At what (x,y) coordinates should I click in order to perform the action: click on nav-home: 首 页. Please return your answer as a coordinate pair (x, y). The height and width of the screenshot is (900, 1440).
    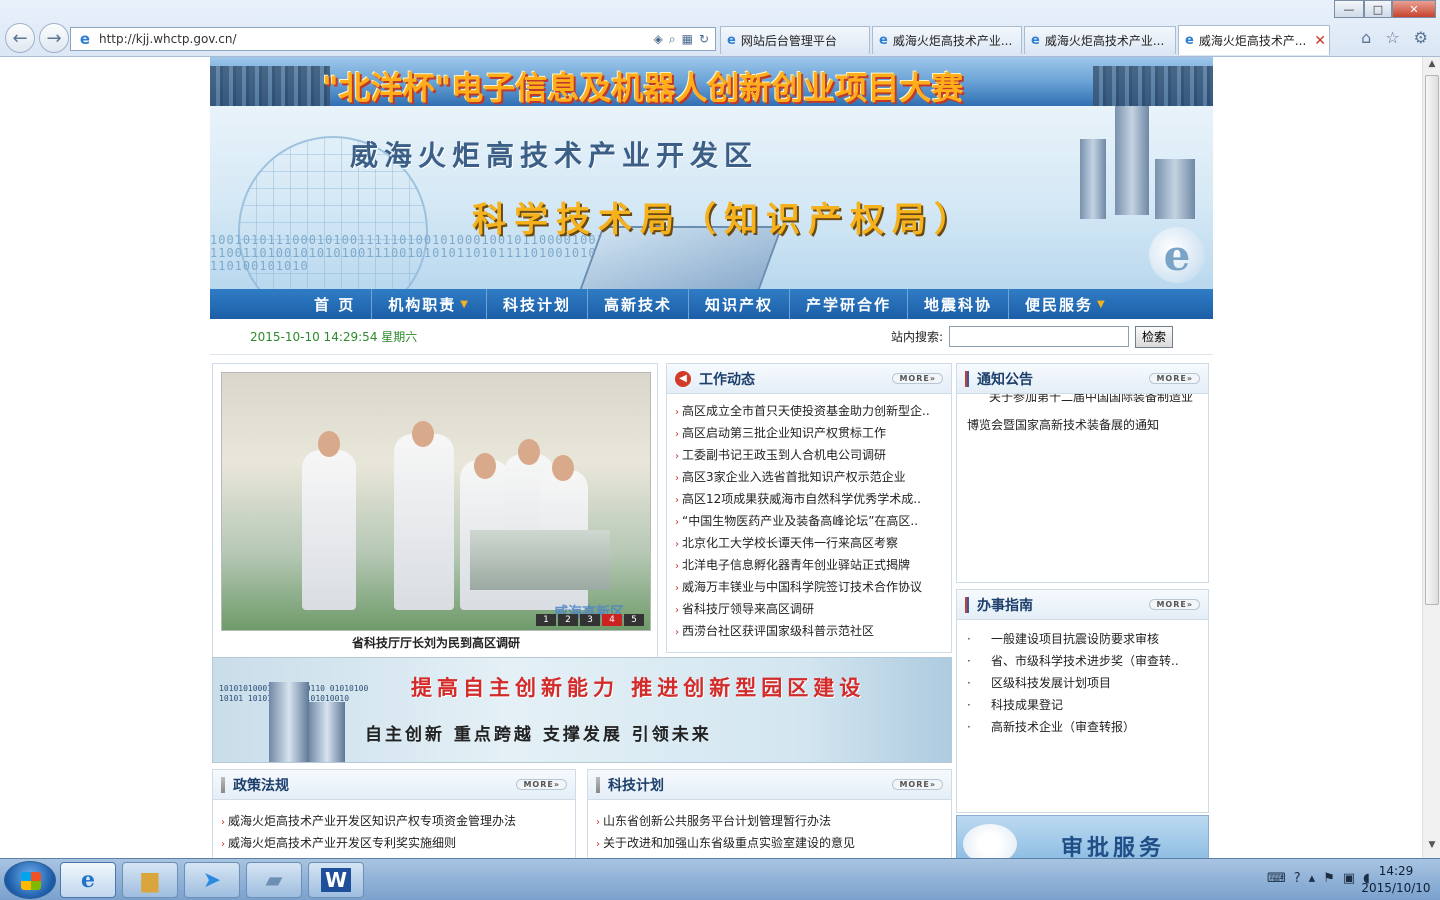
    Looking at the image, I should click on (335, 304).